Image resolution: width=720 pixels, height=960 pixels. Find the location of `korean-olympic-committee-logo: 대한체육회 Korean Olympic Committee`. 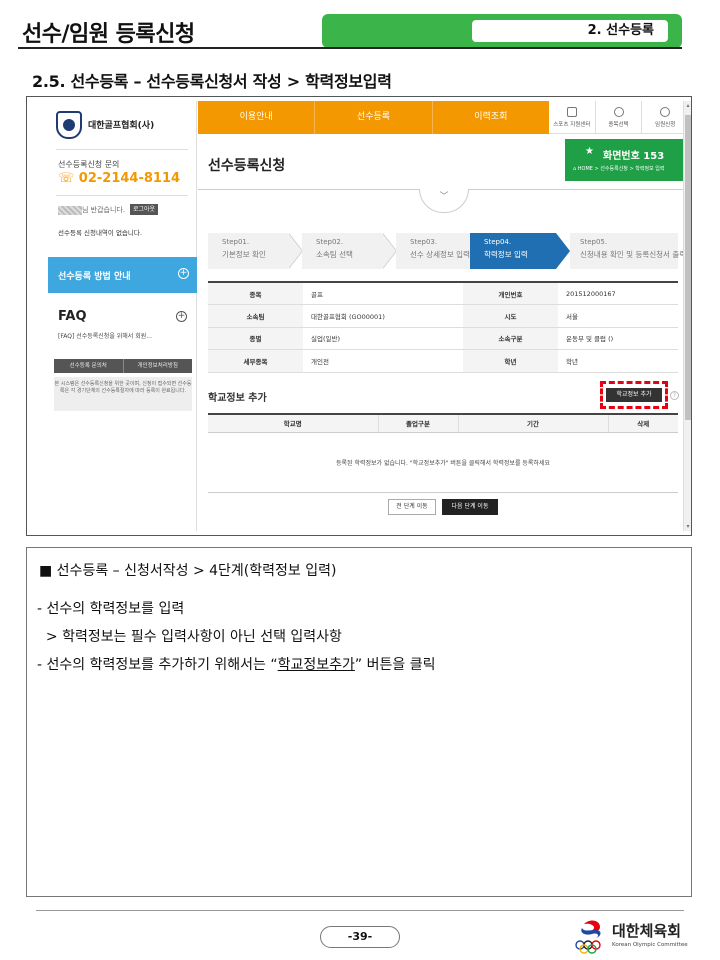

korean-olympic-committee-logo: 대한체육회 Korean Olympic Committee is located at coordinates (631, 936).